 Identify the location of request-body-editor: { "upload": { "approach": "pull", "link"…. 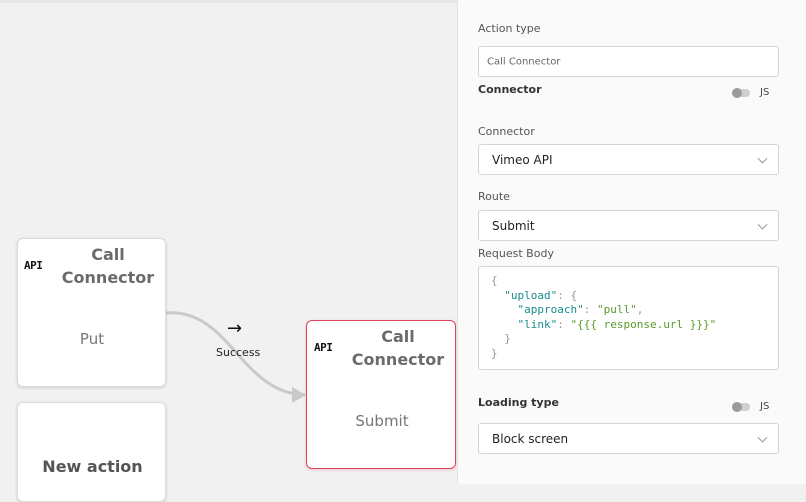
(628, 318).